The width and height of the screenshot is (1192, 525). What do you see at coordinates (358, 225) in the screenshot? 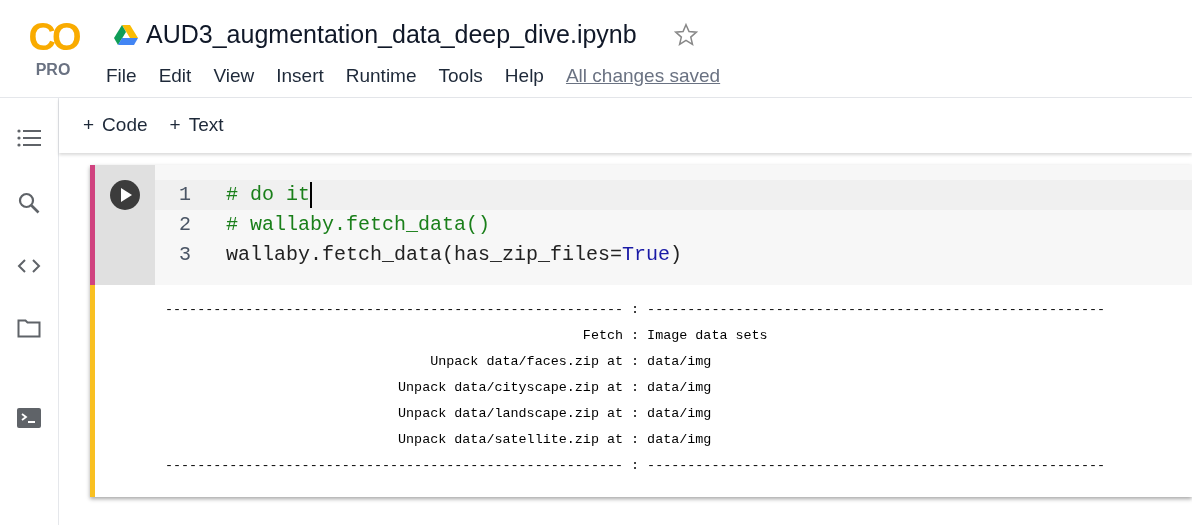
I see `code-line: # wallaby.fetch_data()` at bounding box center [358, 225].